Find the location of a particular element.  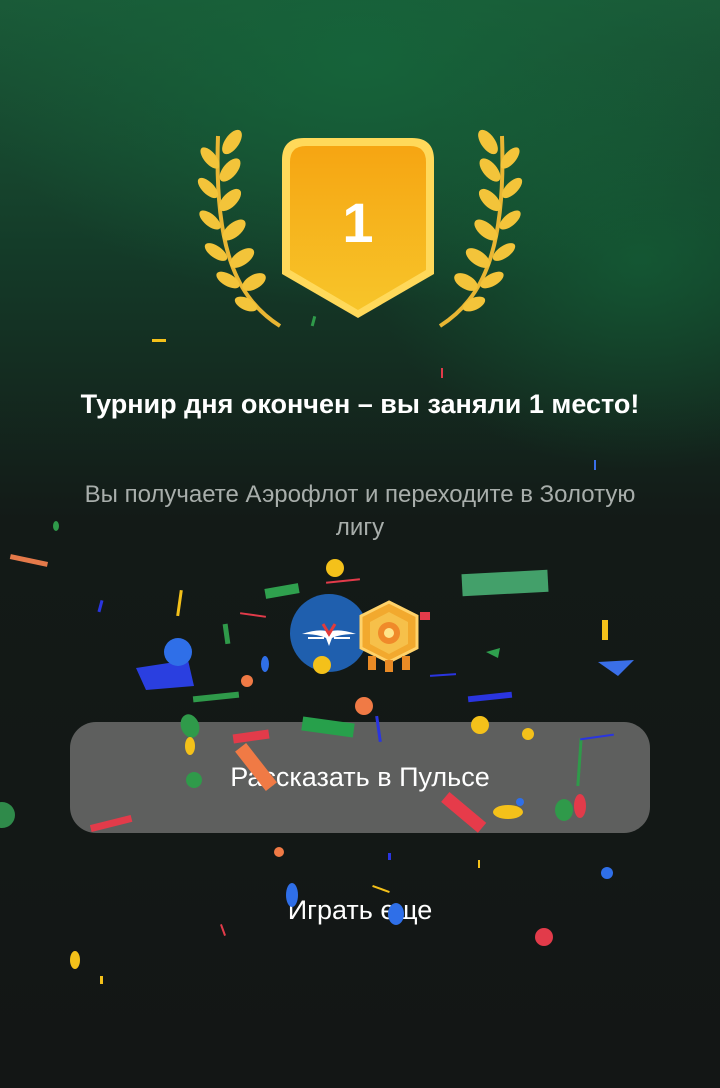

medal-shield: 1 is located at coordinates (358, 228).